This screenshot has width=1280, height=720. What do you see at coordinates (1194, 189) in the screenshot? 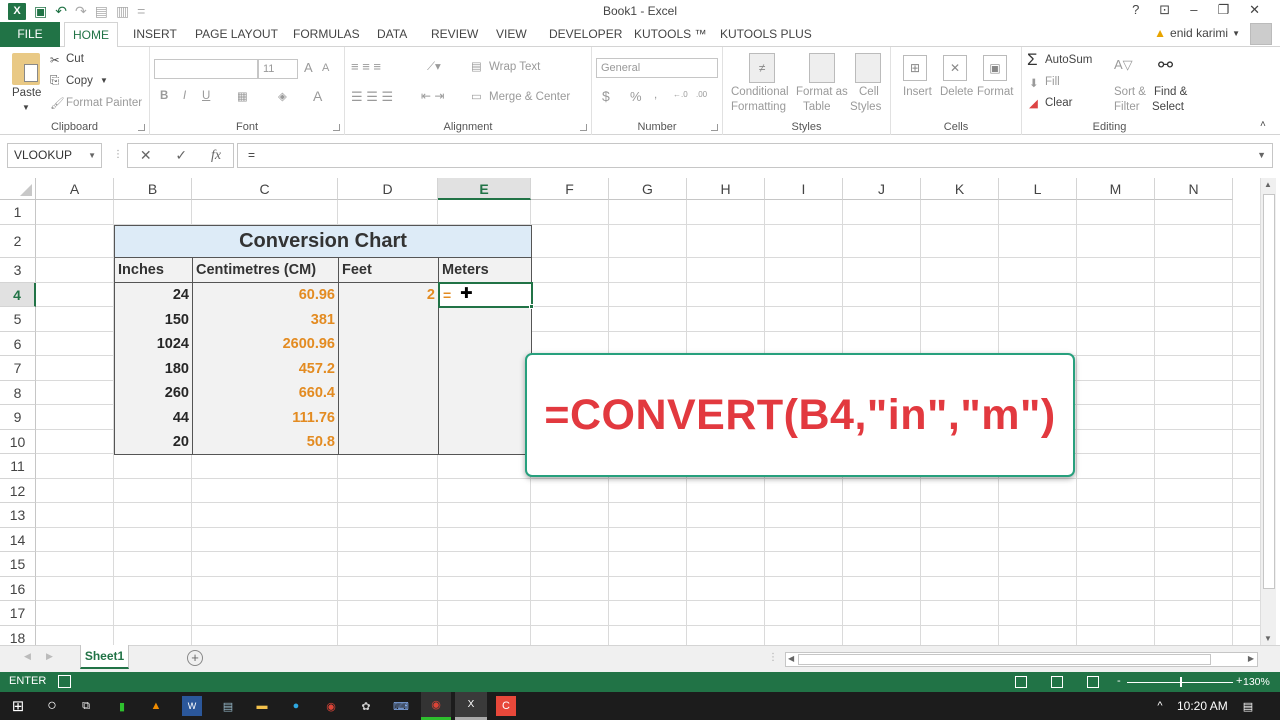
I see `column-header-n: N` at bounding box center [1194, 189].